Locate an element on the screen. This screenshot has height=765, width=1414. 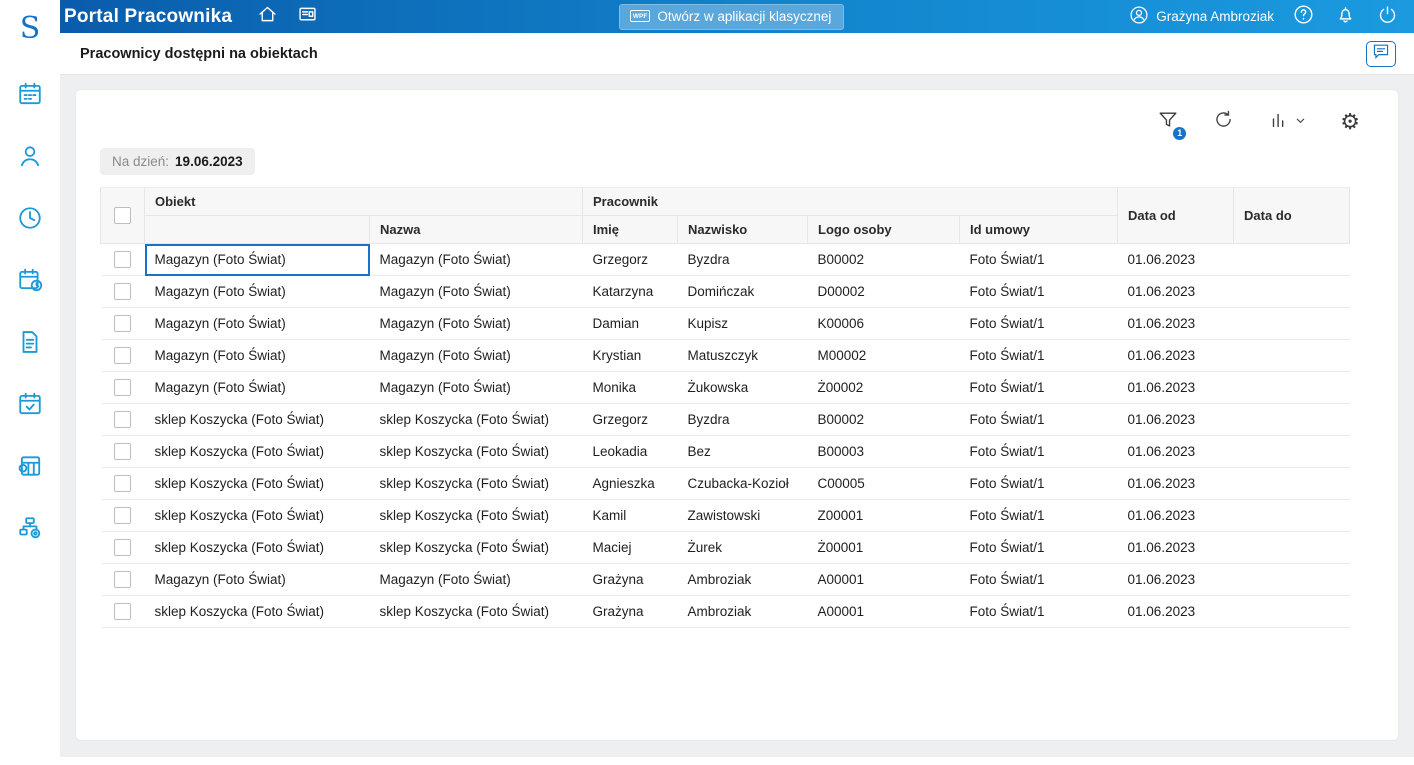
cell-nazwisko: Byzdra is located at coordinates (742, 259).